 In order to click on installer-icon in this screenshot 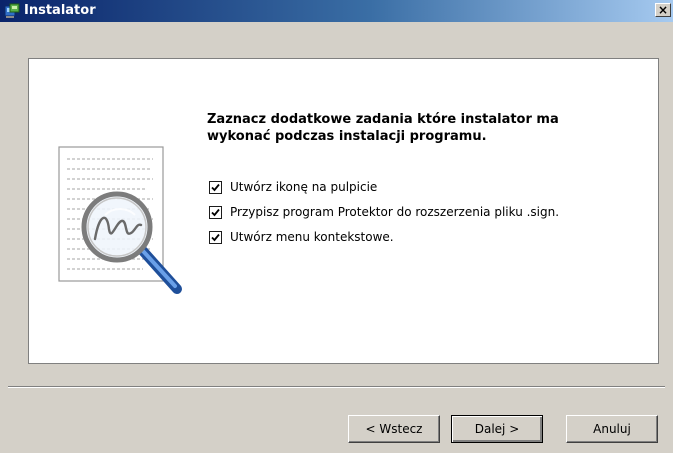, I will do `click(12, 10)`.